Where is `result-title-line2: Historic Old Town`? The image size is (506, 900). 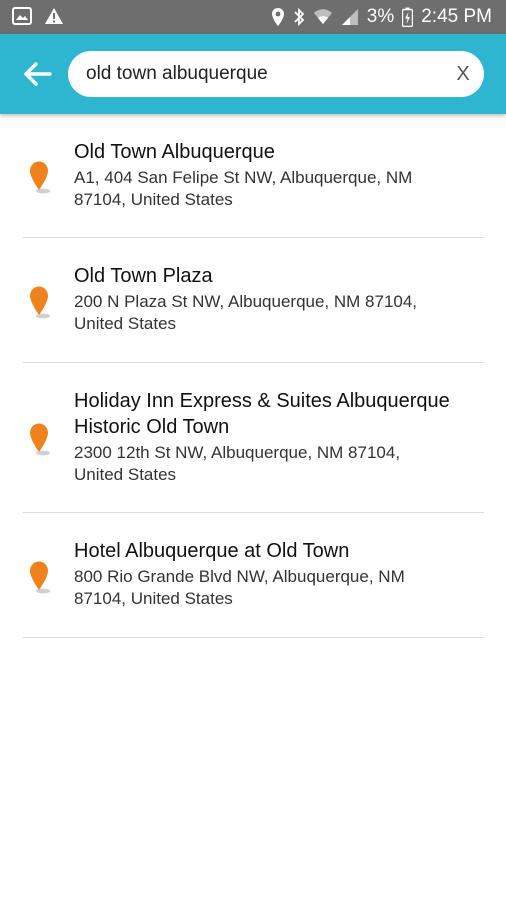
result-title-line2: Historic Old Town is located at coordinates (152, 427).